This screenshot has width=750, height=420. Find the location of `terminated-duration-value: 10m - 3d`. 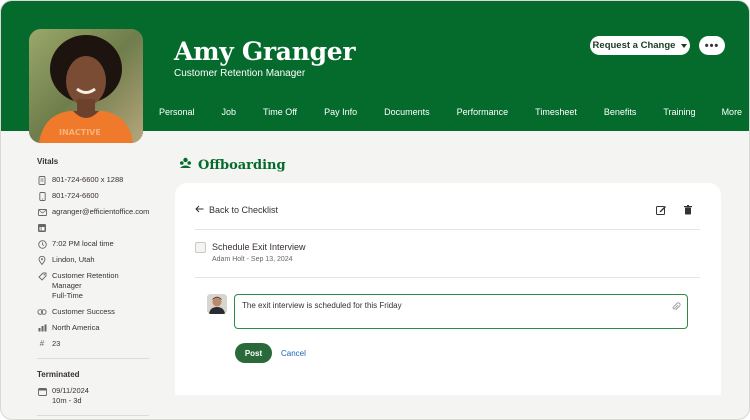

terminated-duration-value: 10m - 3d is located at coordinates (67, 400).